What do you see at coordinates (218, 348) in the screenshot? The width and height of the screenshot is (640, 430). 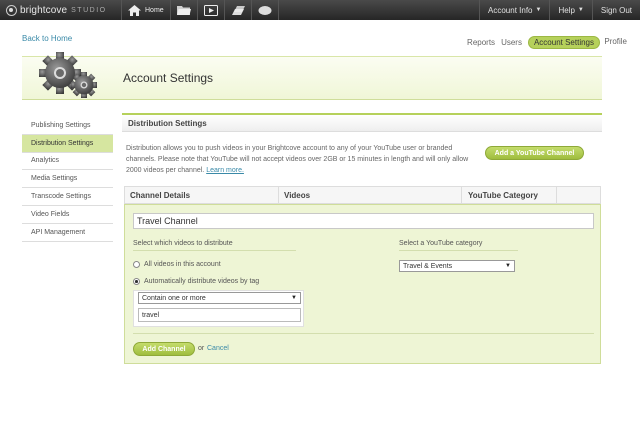 I see `cancel-link: Cancel` at bounding box center [218, 348].